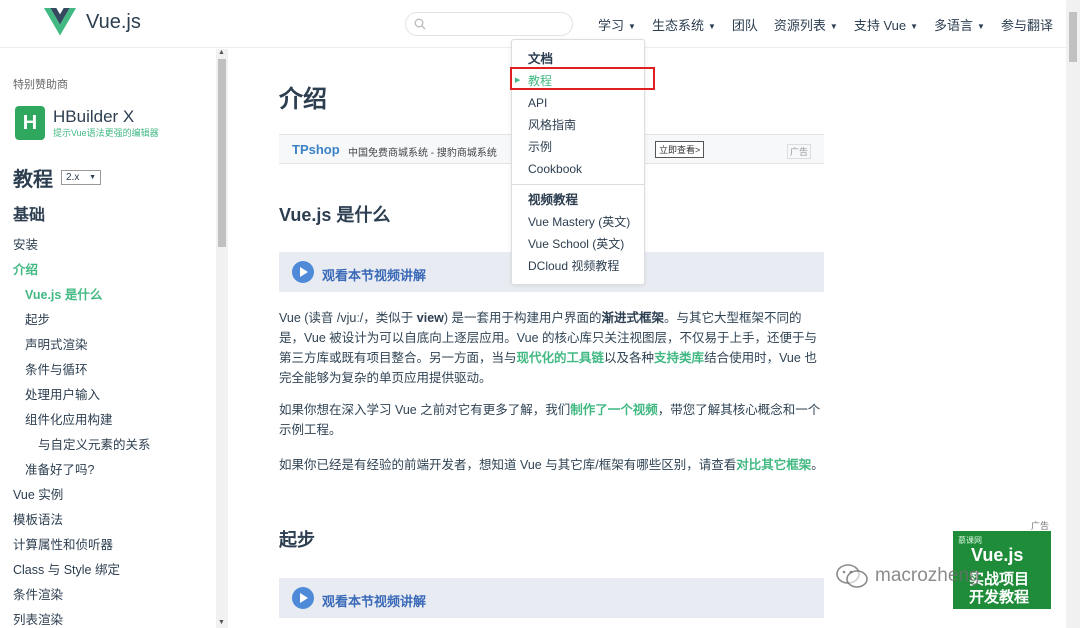  I want to click on nav-languages: 多语言 ▼, so click(959, 28).